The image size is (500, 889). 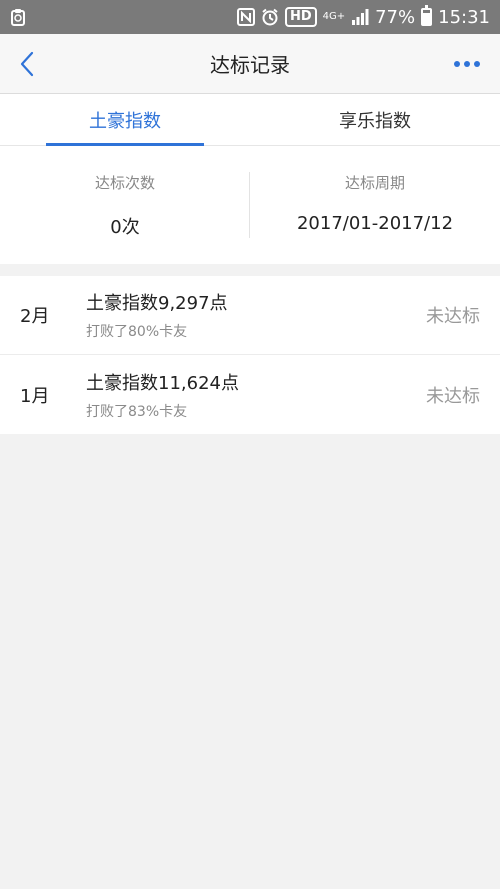 I want to click on hd-badge: HD, so click(x=300, y=17).